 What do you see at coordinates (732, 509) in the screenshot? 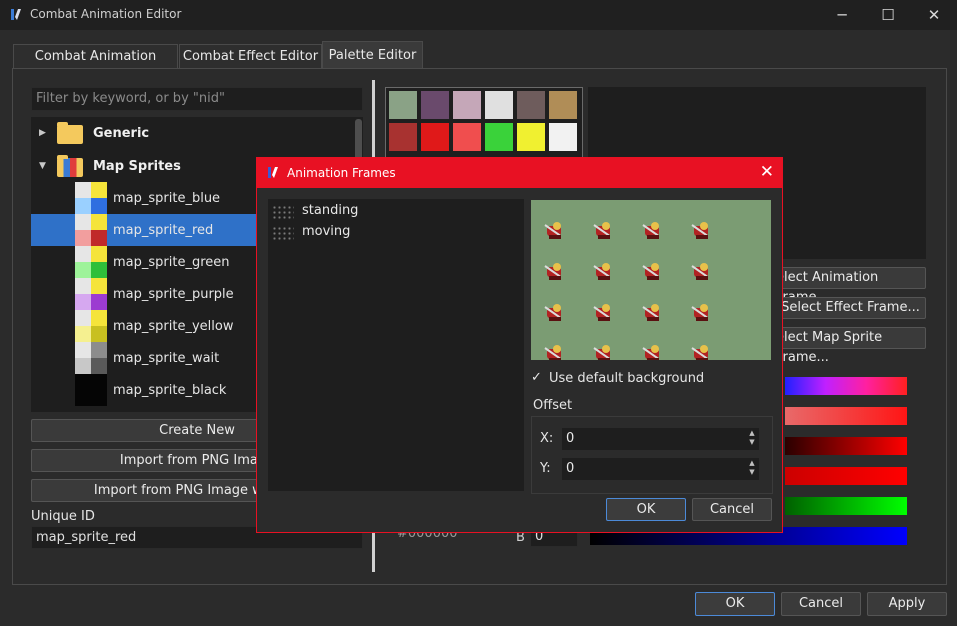
I see `dialog-cancel-button: Cancel` at bounding box center [732, 509].